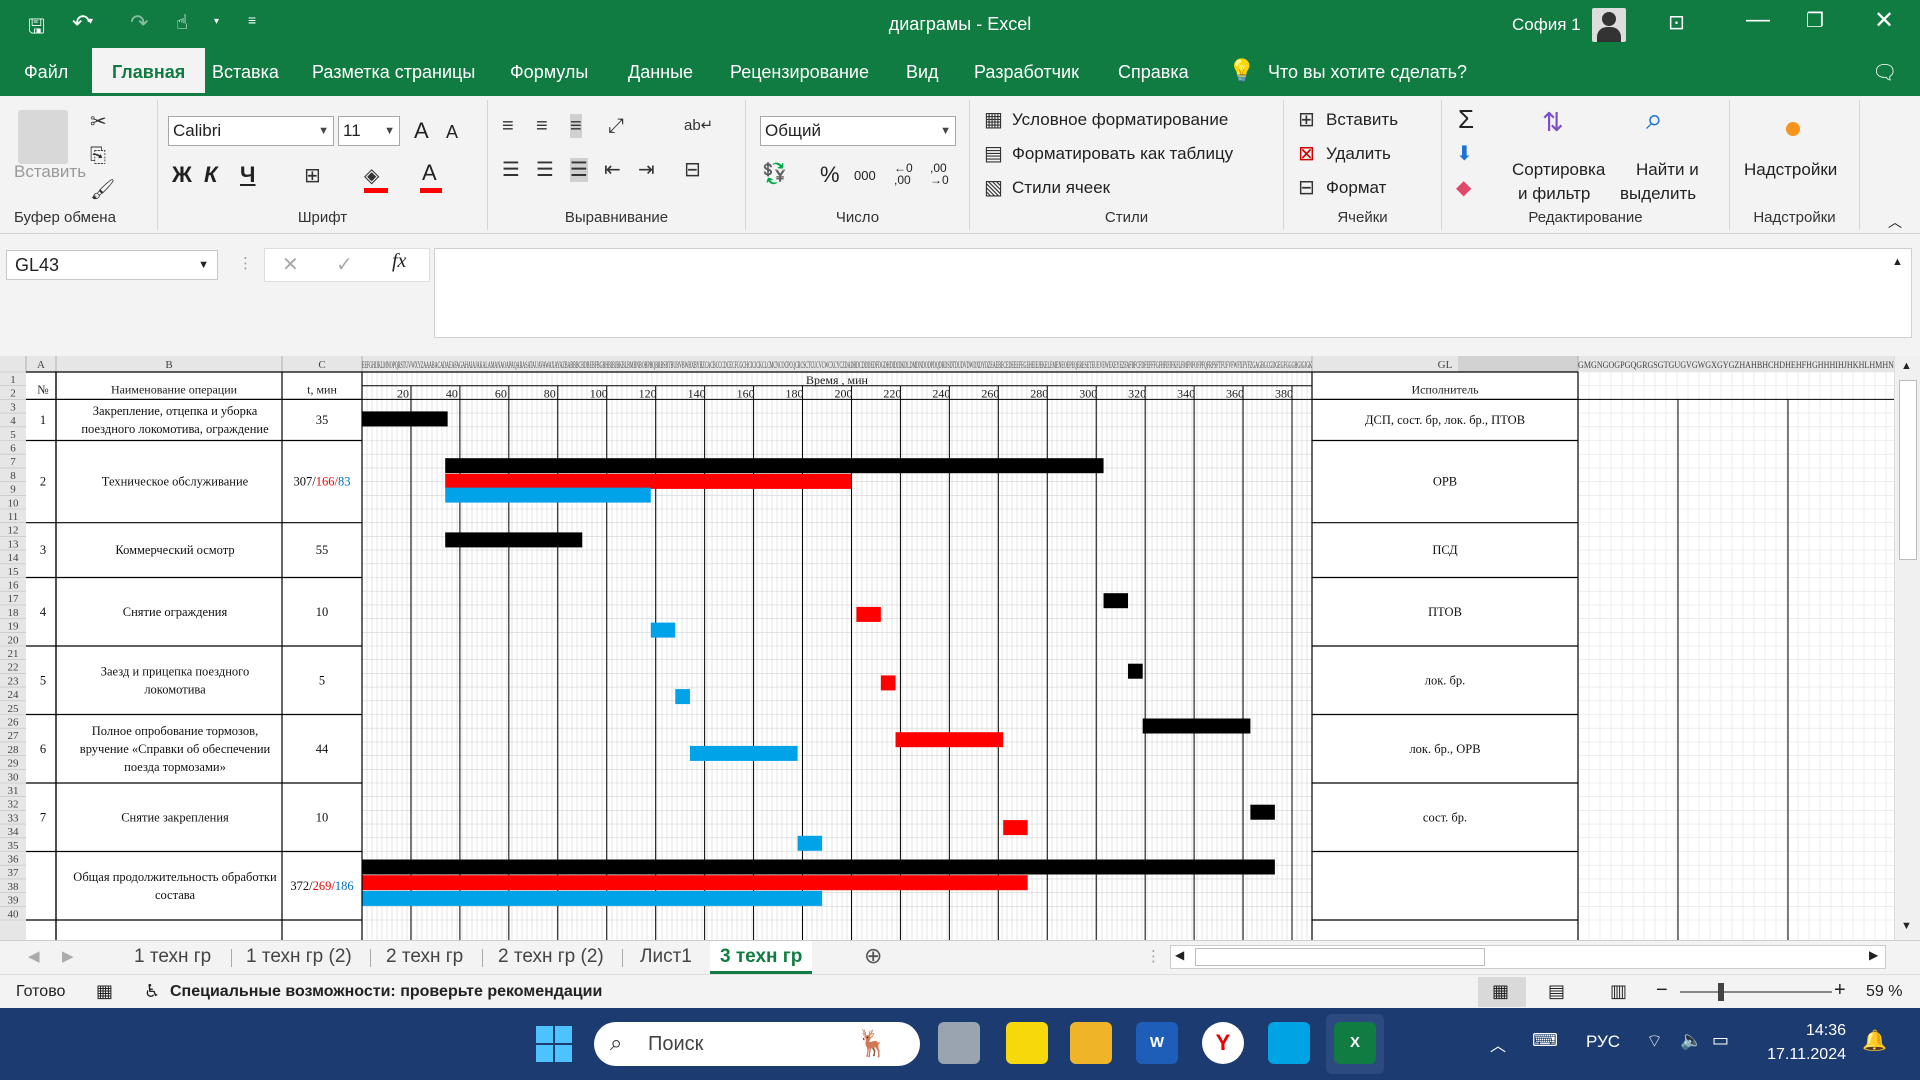 The height and width of the screenshot is (1080, 1920). What do you see at coordinates (1840, 990) in the screenshot?
I see `zoom-in-icon: +` at bounding box center [1840, 990].